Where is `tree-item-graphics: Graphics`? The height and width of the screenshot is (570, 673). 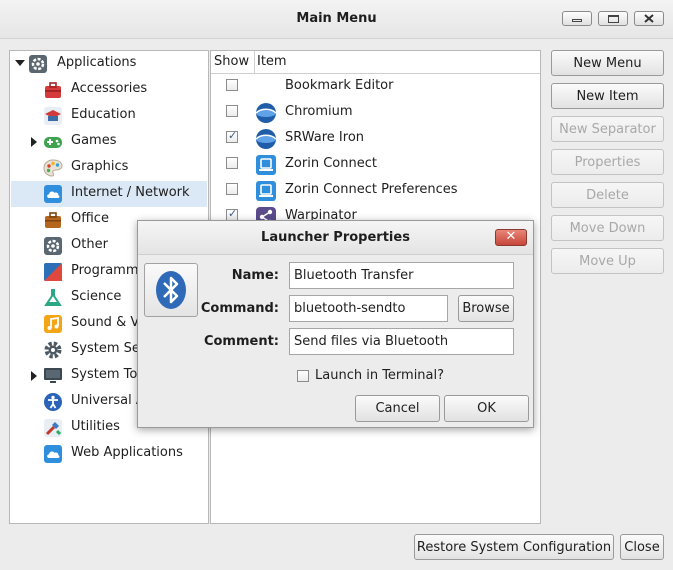 tree-item-graphics: Graphics is located at coordinates (109, 168).